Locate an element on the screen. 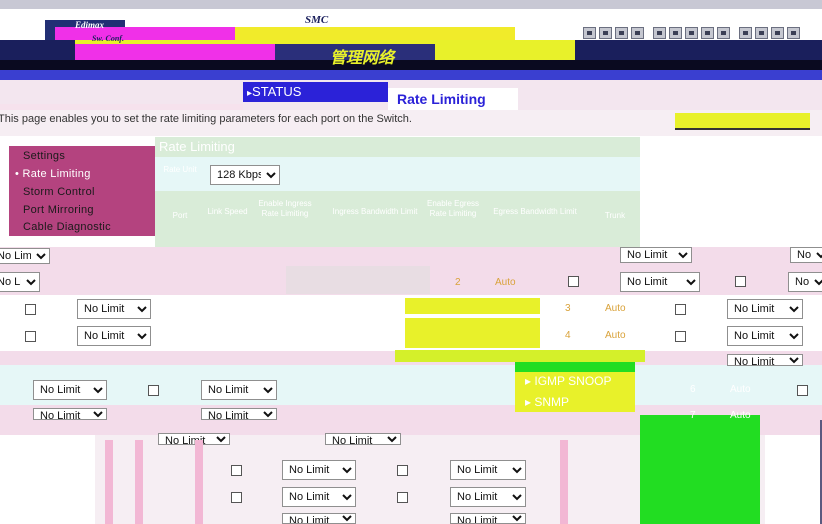 This screenshot has width=822, height=524. blue-stripe is located at coordinates (411, 75).